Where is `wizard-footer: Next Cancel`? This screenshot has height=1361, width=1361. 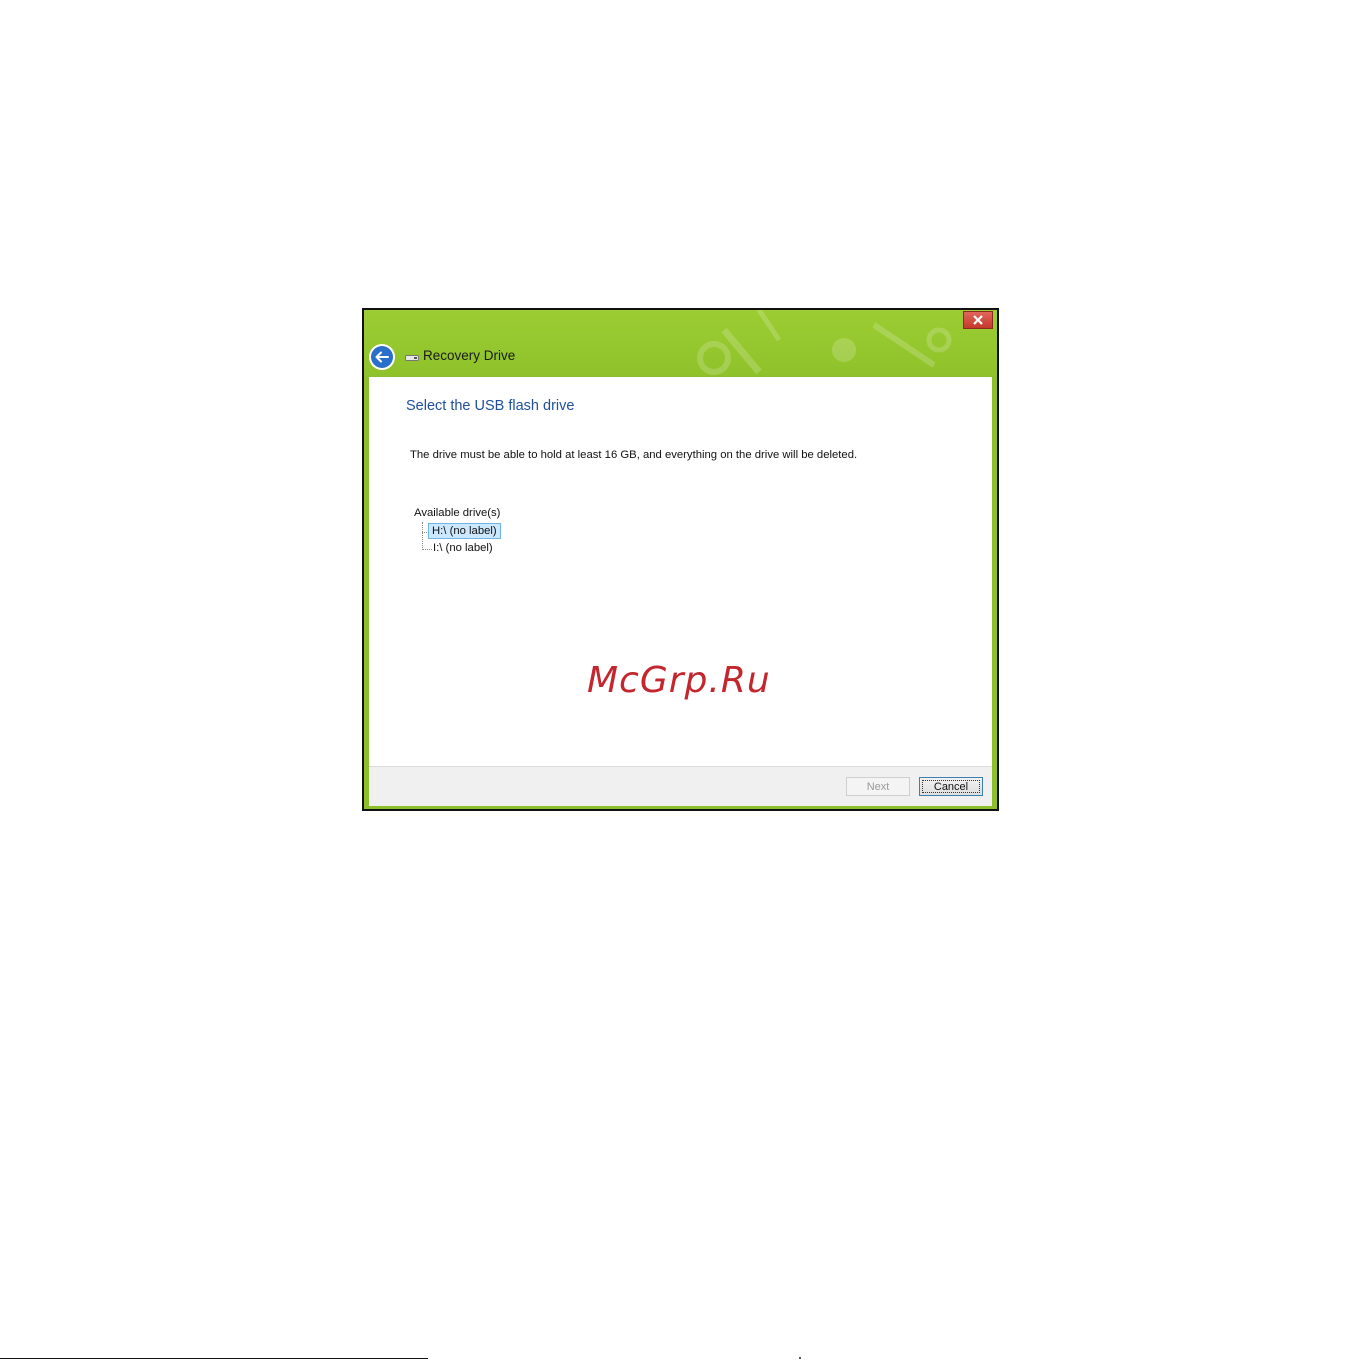
wizard-footer: Next Cancel is located at coordinates (680, 786).